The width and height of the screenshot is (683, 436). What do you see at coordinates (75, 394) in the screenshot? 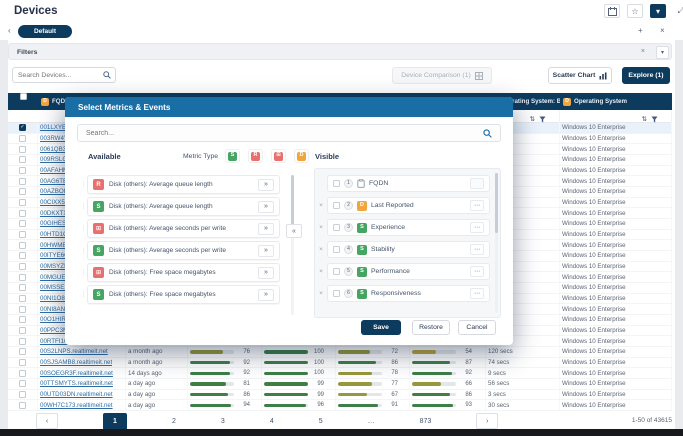
I see `device-link: 00UTD03DN.realtimeit.net` at bounding box center [75, 394].